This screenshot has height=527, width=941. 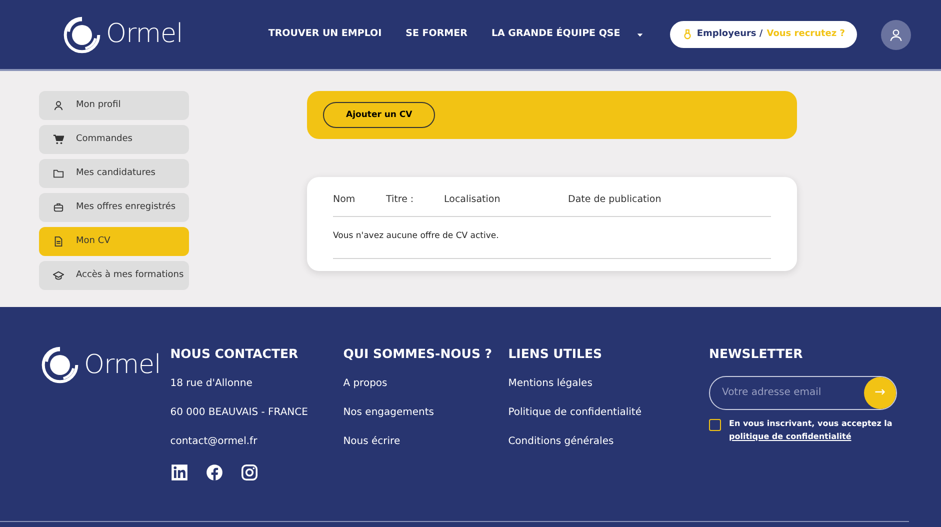 What do you see at coordinates (687, 34) in the screenshot?
I see `medal-icon` at bounding box center [687, 34].